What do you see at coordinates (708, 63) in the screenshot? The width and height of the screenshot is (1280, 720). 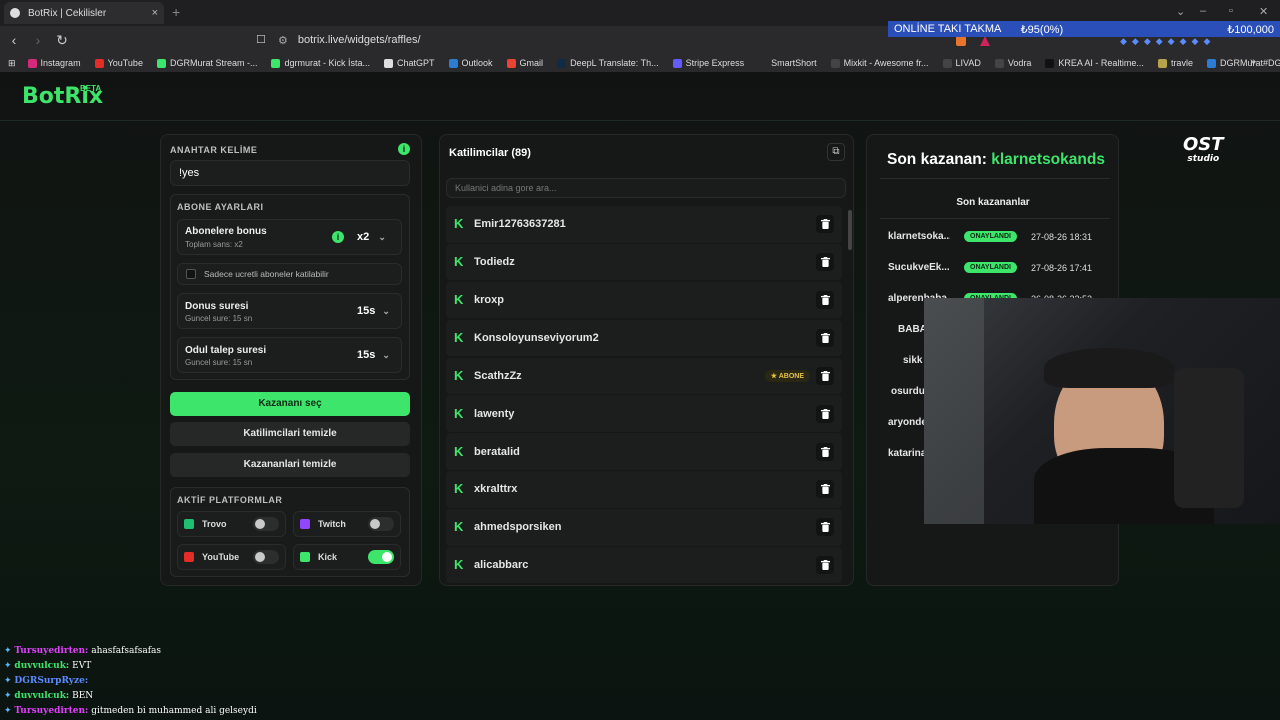 I see `bookmark-item: Stripe Express` at bounding box center [708, 63].